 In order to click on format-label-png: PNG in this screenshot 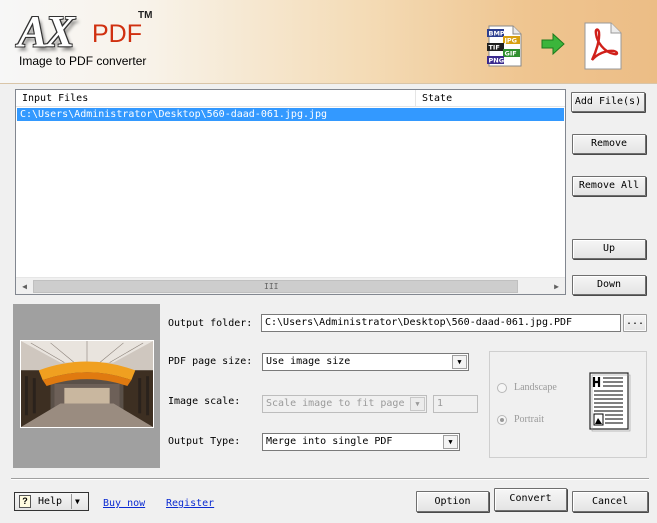, I will do `click(497, 61)`.